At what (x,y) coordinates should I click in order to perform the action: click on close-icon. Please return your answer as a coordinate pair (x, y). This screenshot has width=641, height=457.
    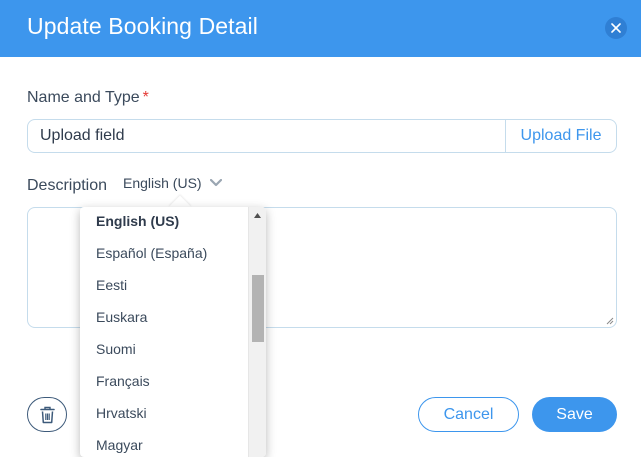
    Looking at the image, I should click on (616, 28).